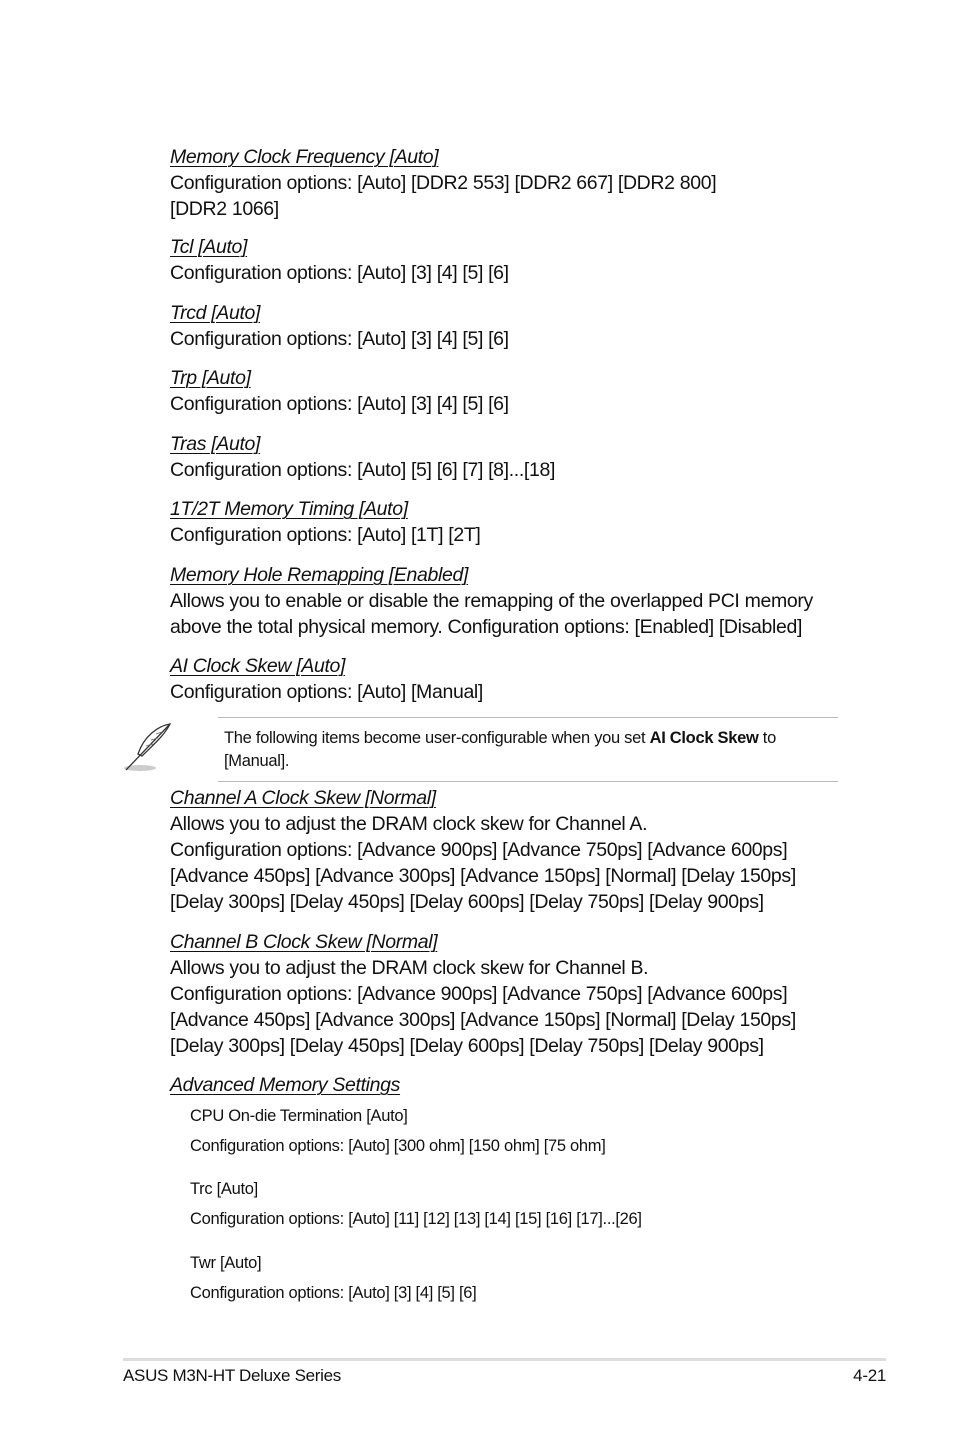 Image resolution: width=954 pixels, height=1438 pixels. I want to click on sub-setting-title: Twr [Auto], so click(226, 1263).